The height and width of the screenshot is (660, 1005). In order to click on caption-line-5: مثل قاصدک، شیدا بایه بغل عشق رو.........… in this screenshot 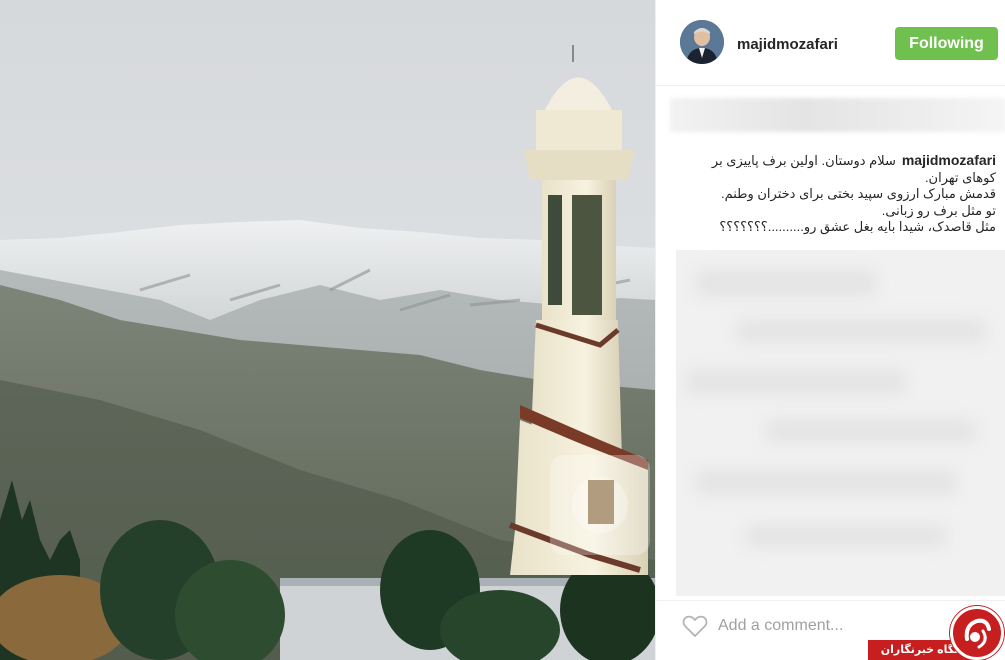, I will do `click(857, 226)`.